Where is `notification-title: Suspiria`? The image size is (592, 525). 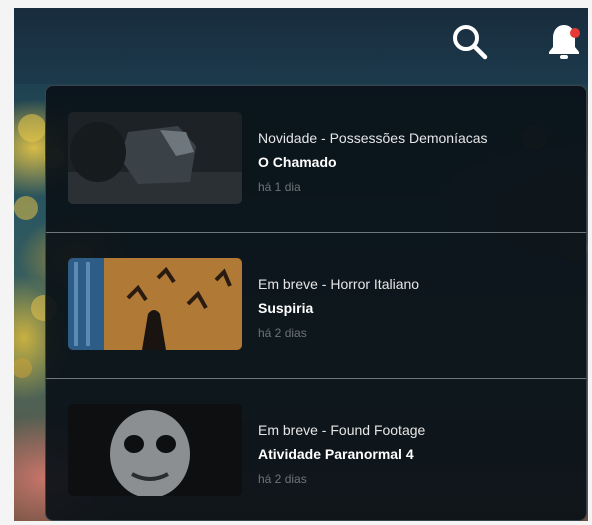
notification-title: Suspiria is located at coordinates (286, 308).